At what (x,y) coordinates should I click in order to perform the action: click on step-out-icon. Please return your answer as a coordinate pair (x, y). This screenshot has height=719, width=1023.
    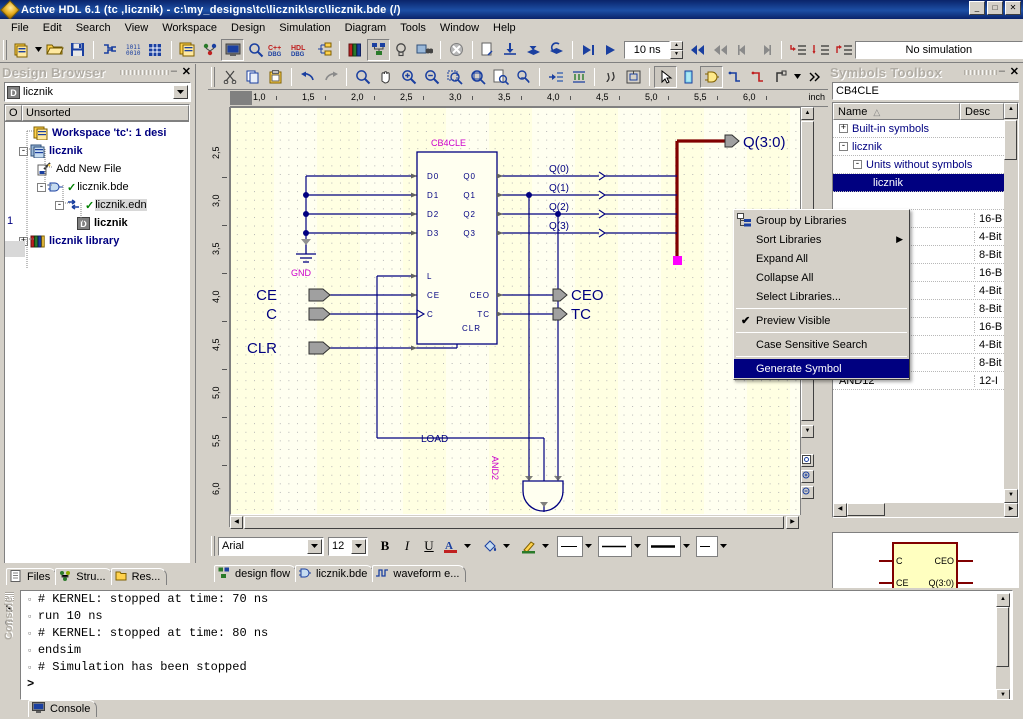
    Looking at the image, I should click on (765, 50).